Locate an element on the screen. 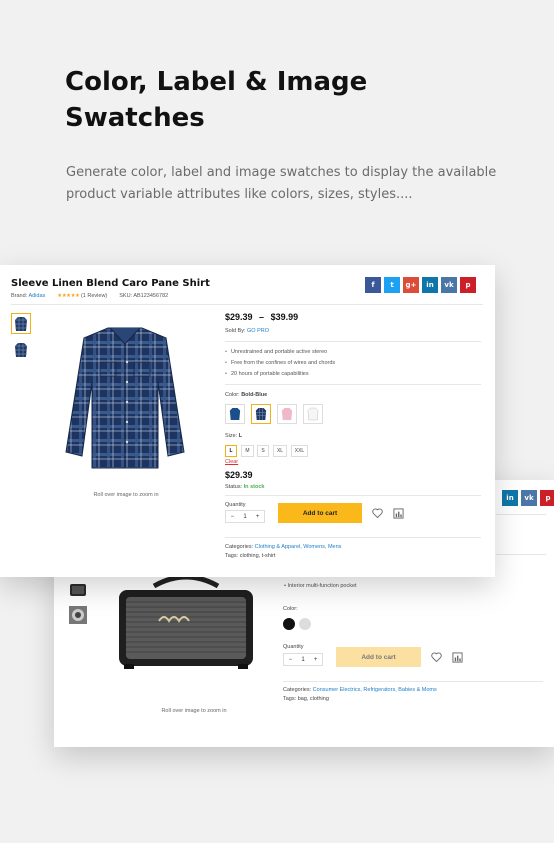 This screenshot has height=843, width=554. tags-row: Tags: bag, clothing is located at coordinates (306, 699).